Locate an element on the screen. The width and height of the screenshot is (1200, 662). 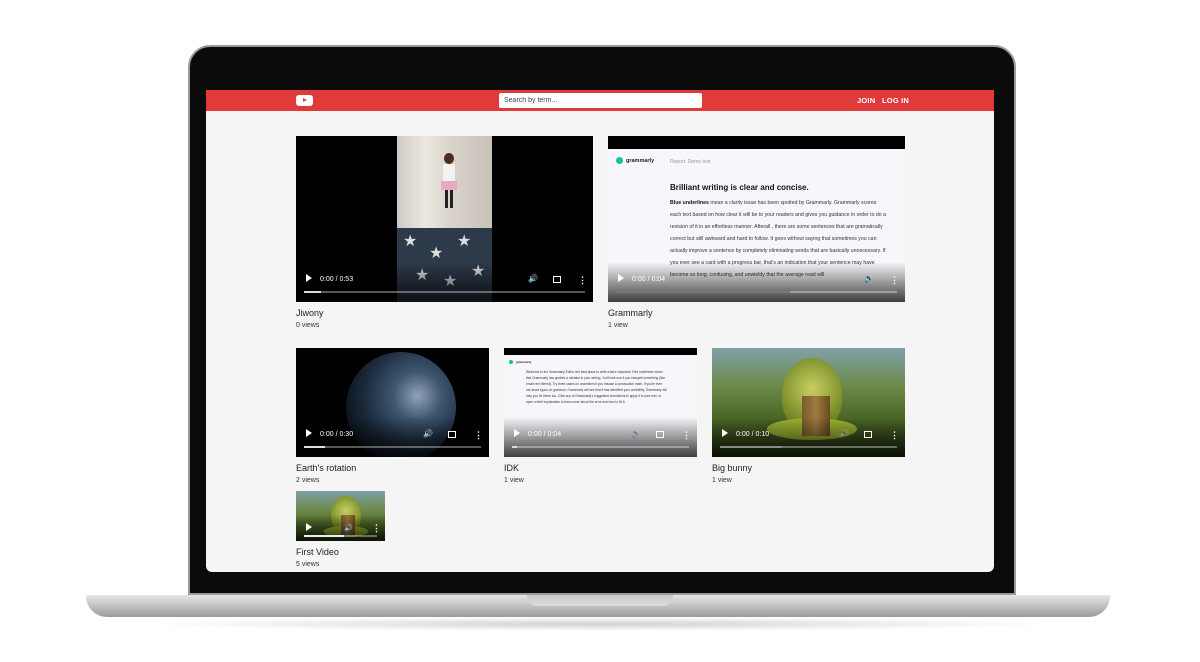
video-views: 2 views is located at coordinates (308, 480).